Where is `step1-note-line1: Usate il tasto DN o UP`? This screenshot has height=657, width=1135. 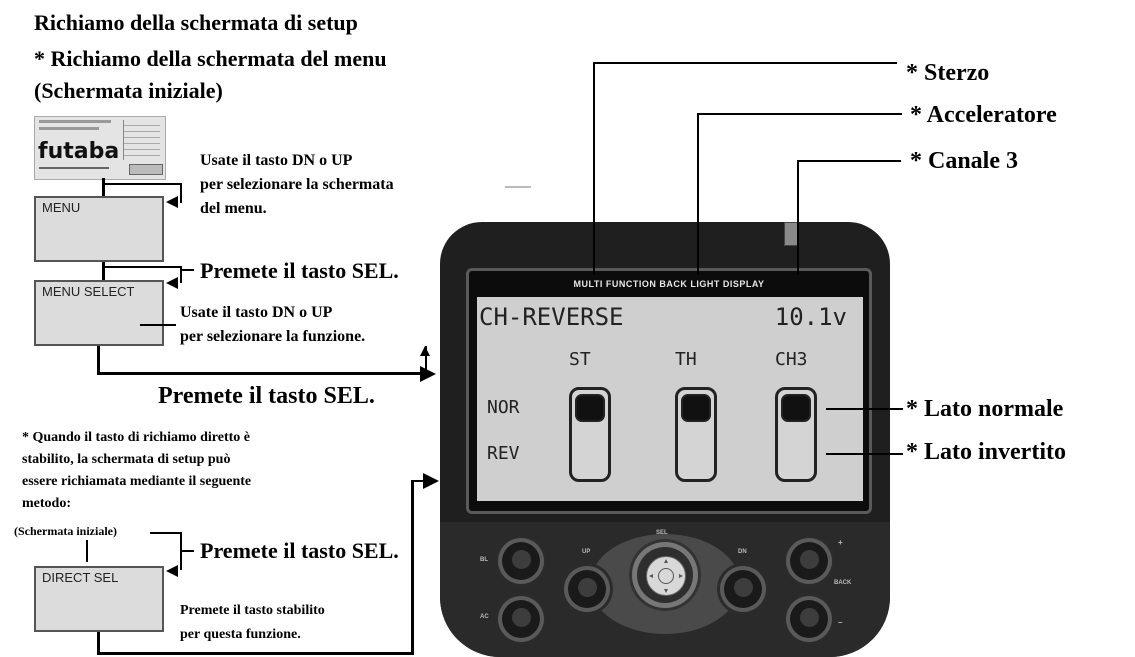
step1-note-line1: Usate il tasto DN o UP is located at coordinates (276, 160).